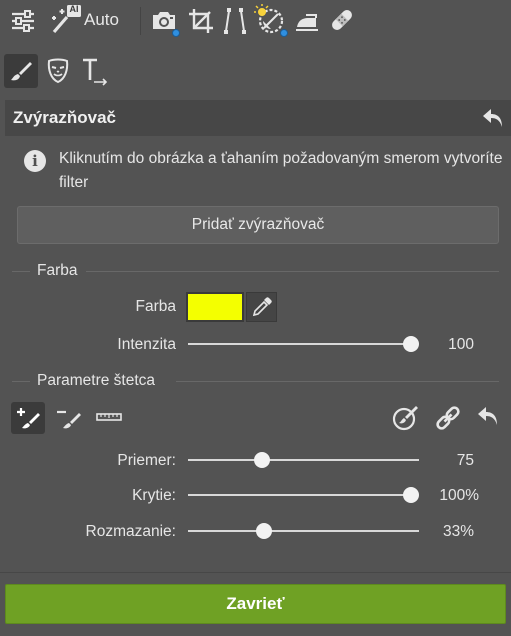  I want to click on undo-icon, so click(493, 118).